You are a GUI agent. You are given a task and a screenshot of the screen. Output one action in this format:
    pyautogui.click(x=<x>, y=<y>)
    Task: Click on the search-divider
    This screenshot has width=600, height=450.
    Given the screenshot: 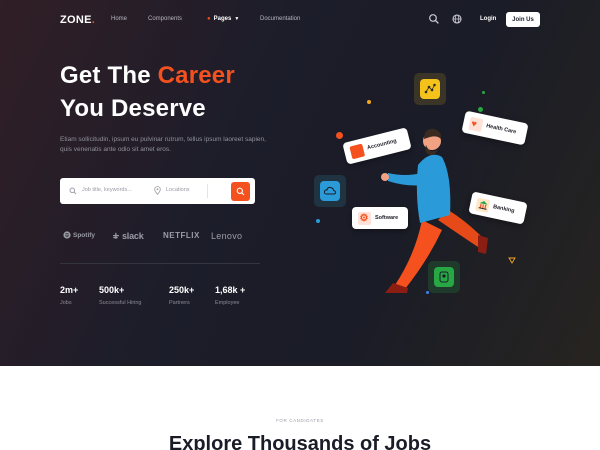 What is the action you would take?
    pyautogui.click(x=207, y=191)
    